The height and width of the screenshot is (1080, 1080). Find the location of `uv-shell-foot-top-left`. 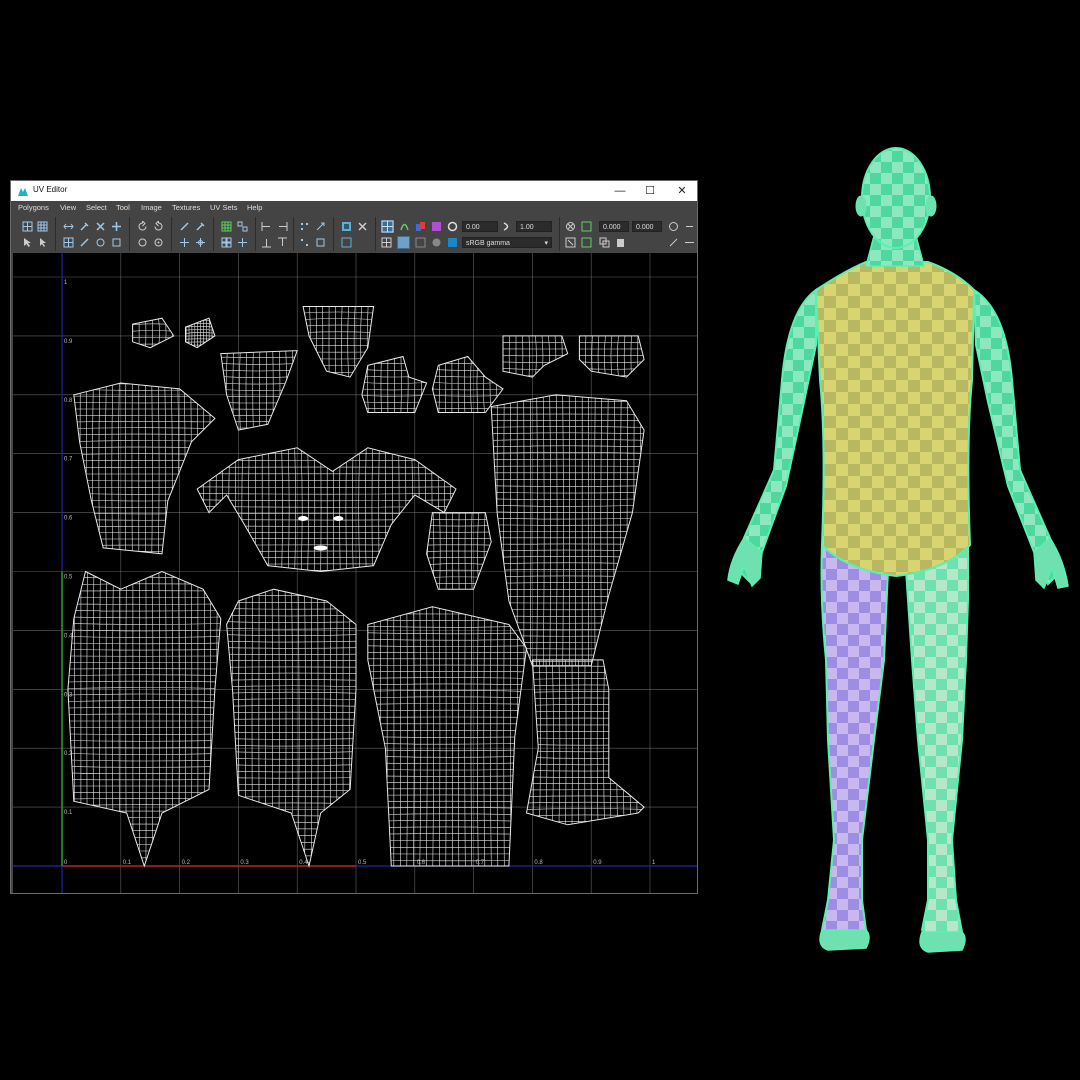

uv-shell-foot-top-left is located at coordinates (259, 390).